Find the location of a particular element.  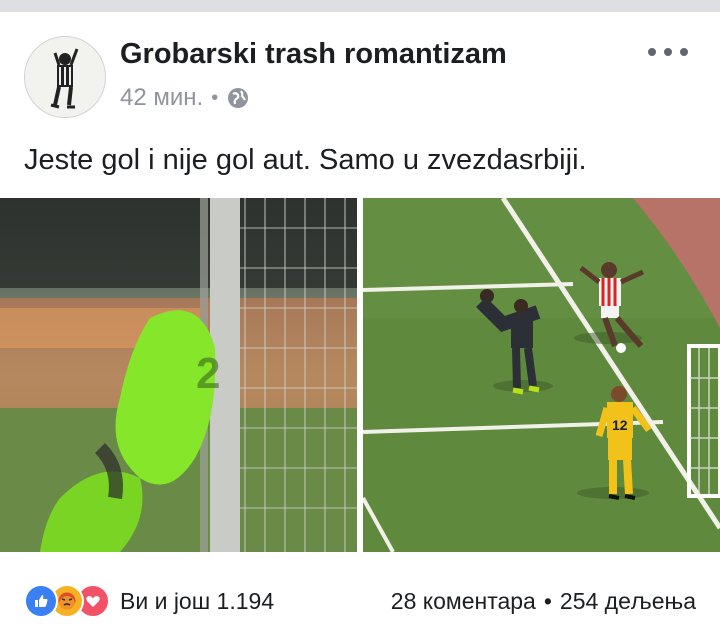

page-avatar is located at coordinates (65, 77).